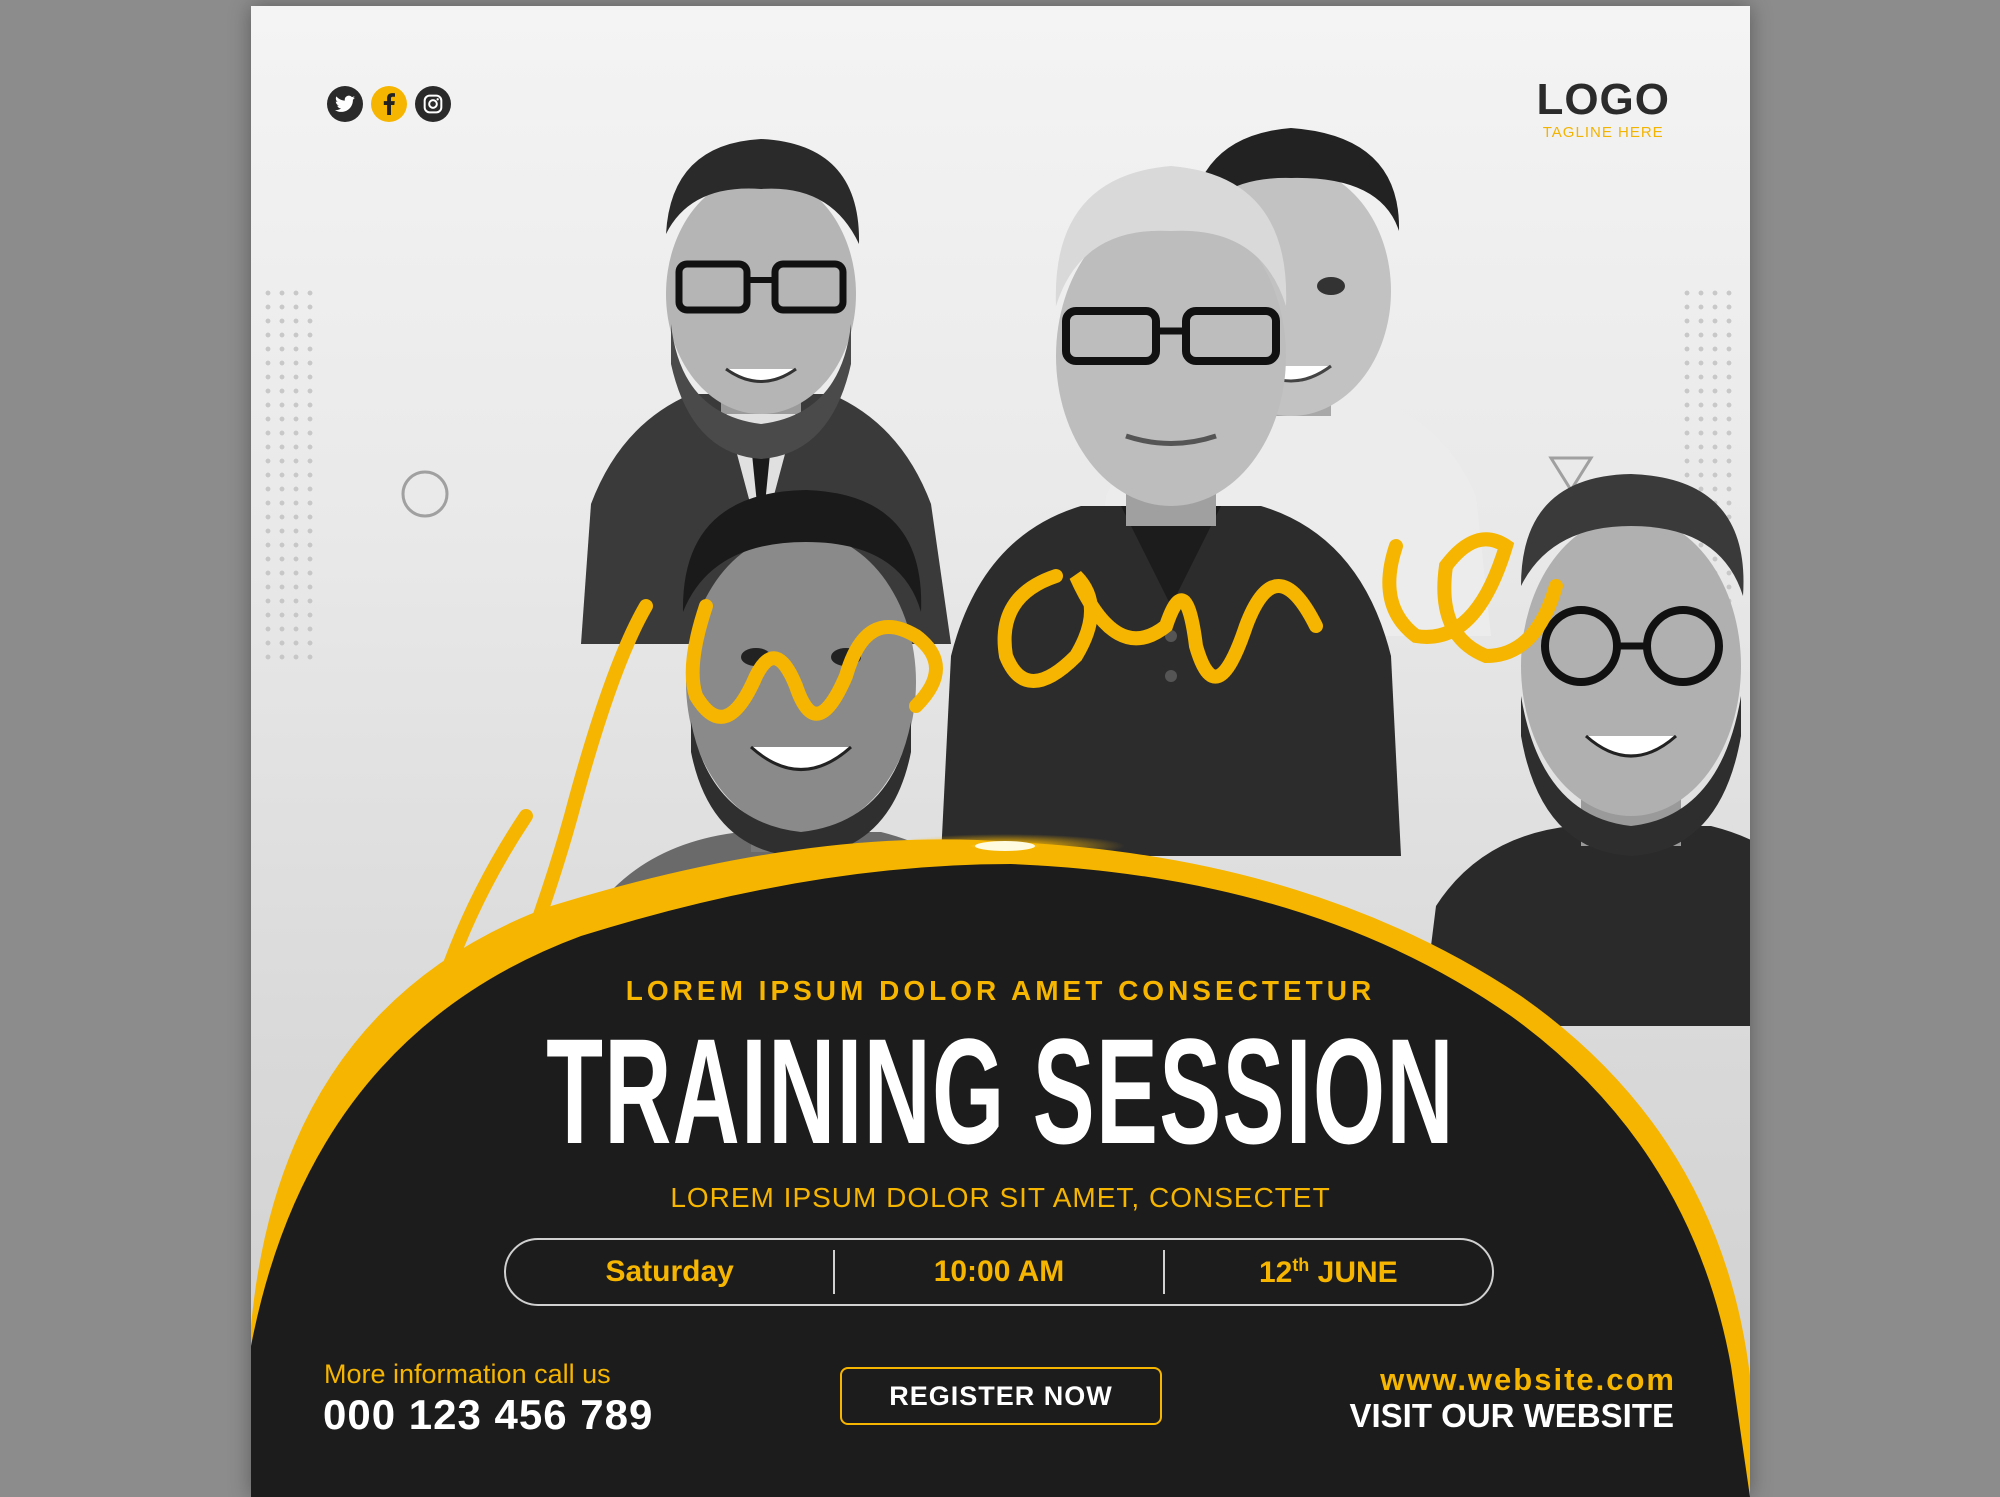 This screenshot has height=1497, width=2000. I want to click on event-day: Saturday, so click(669, 1271).